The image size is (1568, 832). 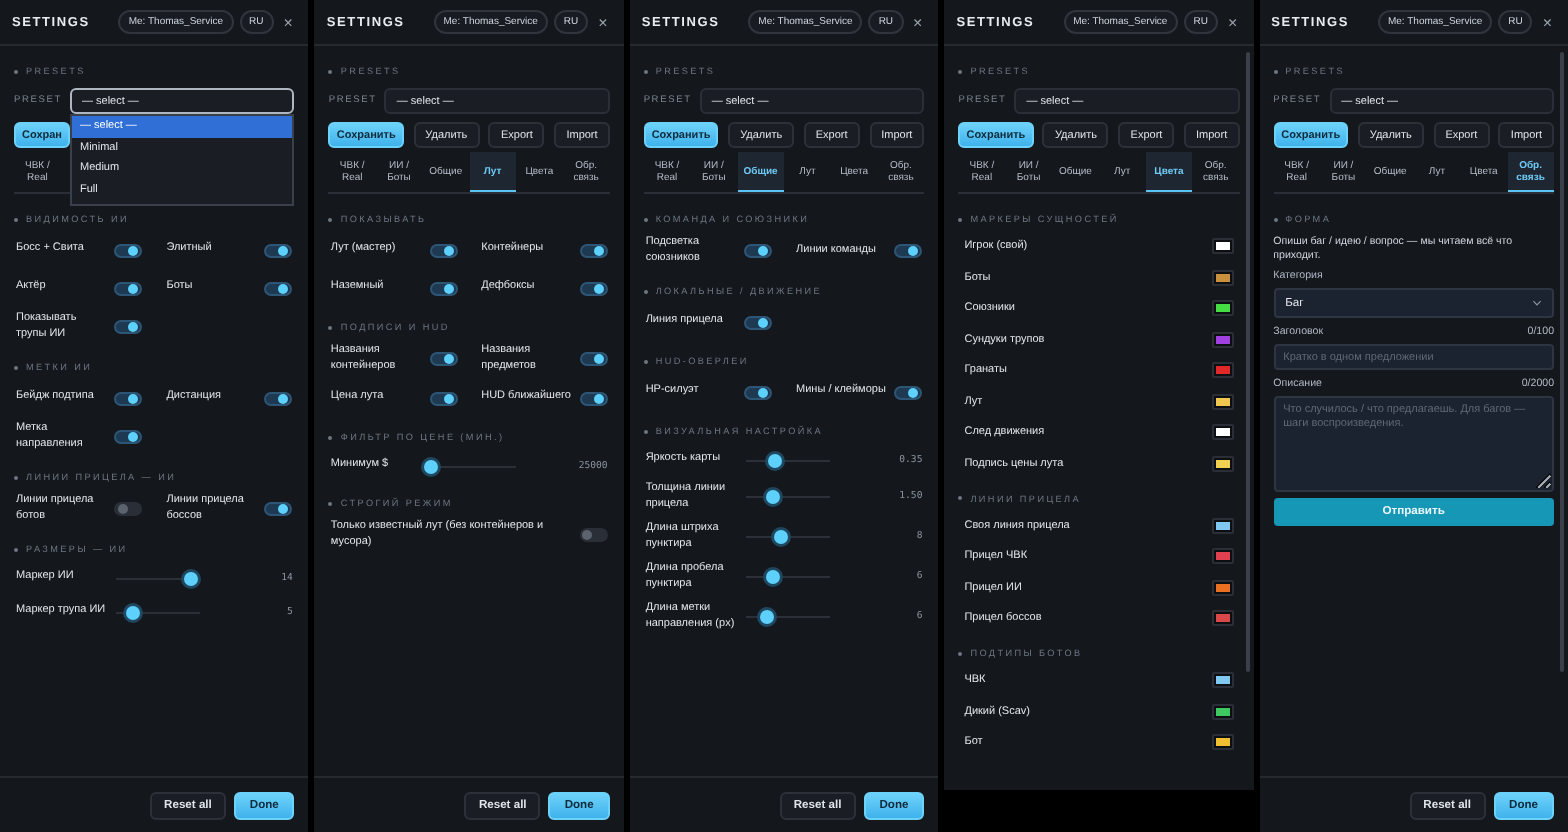 I want to click on chevron-down-icon, so click(x=1537, y=303).